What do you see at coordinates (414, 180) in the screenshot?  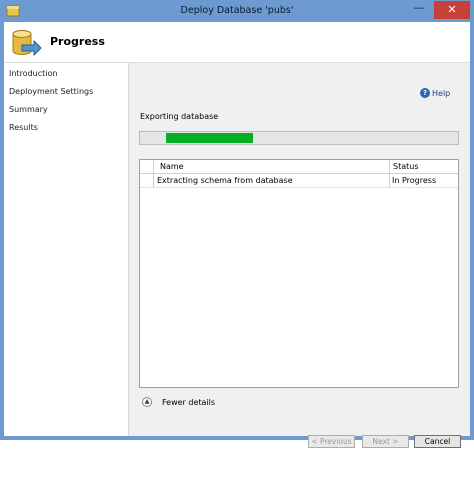 I see `row-status-cell: In Progress` at bounding box center [414, 180].